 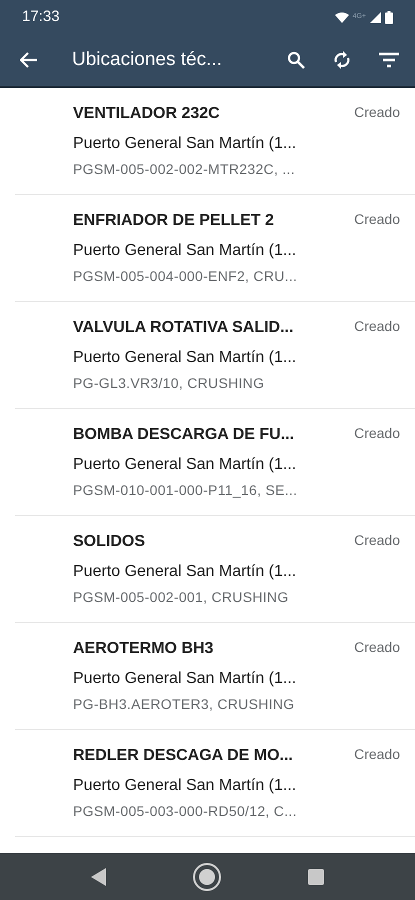 What do you see at coordinates (143, 649) in the screenshot?
I see `item-title: AEROTERMO BH3` at bounding box center [143, 649].